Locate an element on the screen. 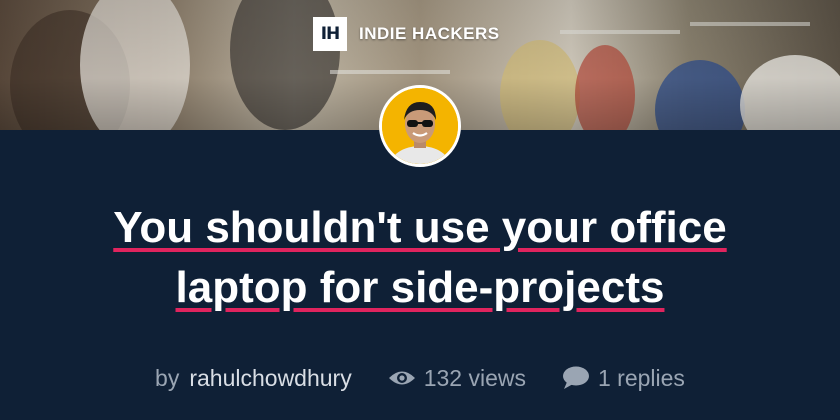 The width and height of the screenshot is (840, 420). post-title-line-2: laptop for side-projects is located at coordinates (420, 287).